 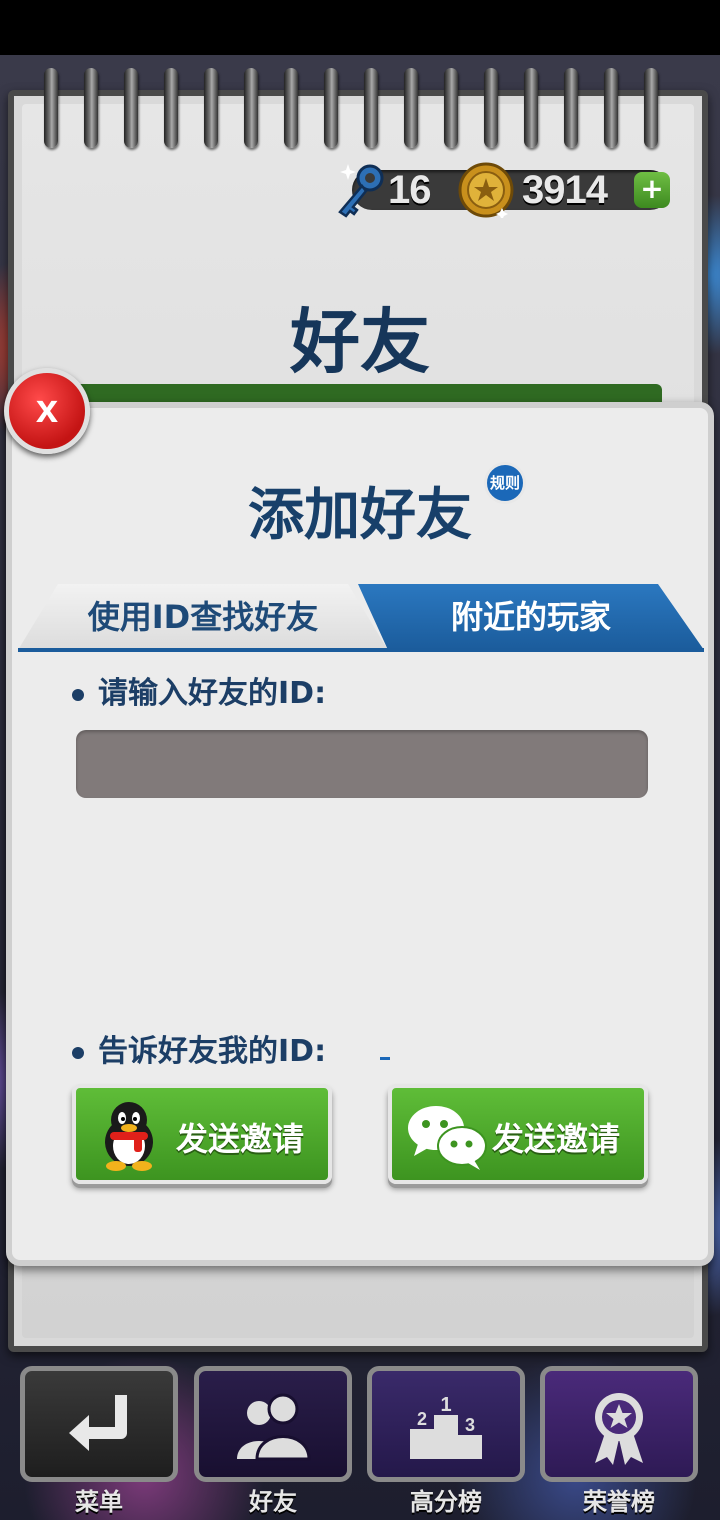 What do you see at coordinates (446, 1502) in the screenshot?
I see `nav-leaderboard-label: 高分榜` at bounding box center [446, 1502].